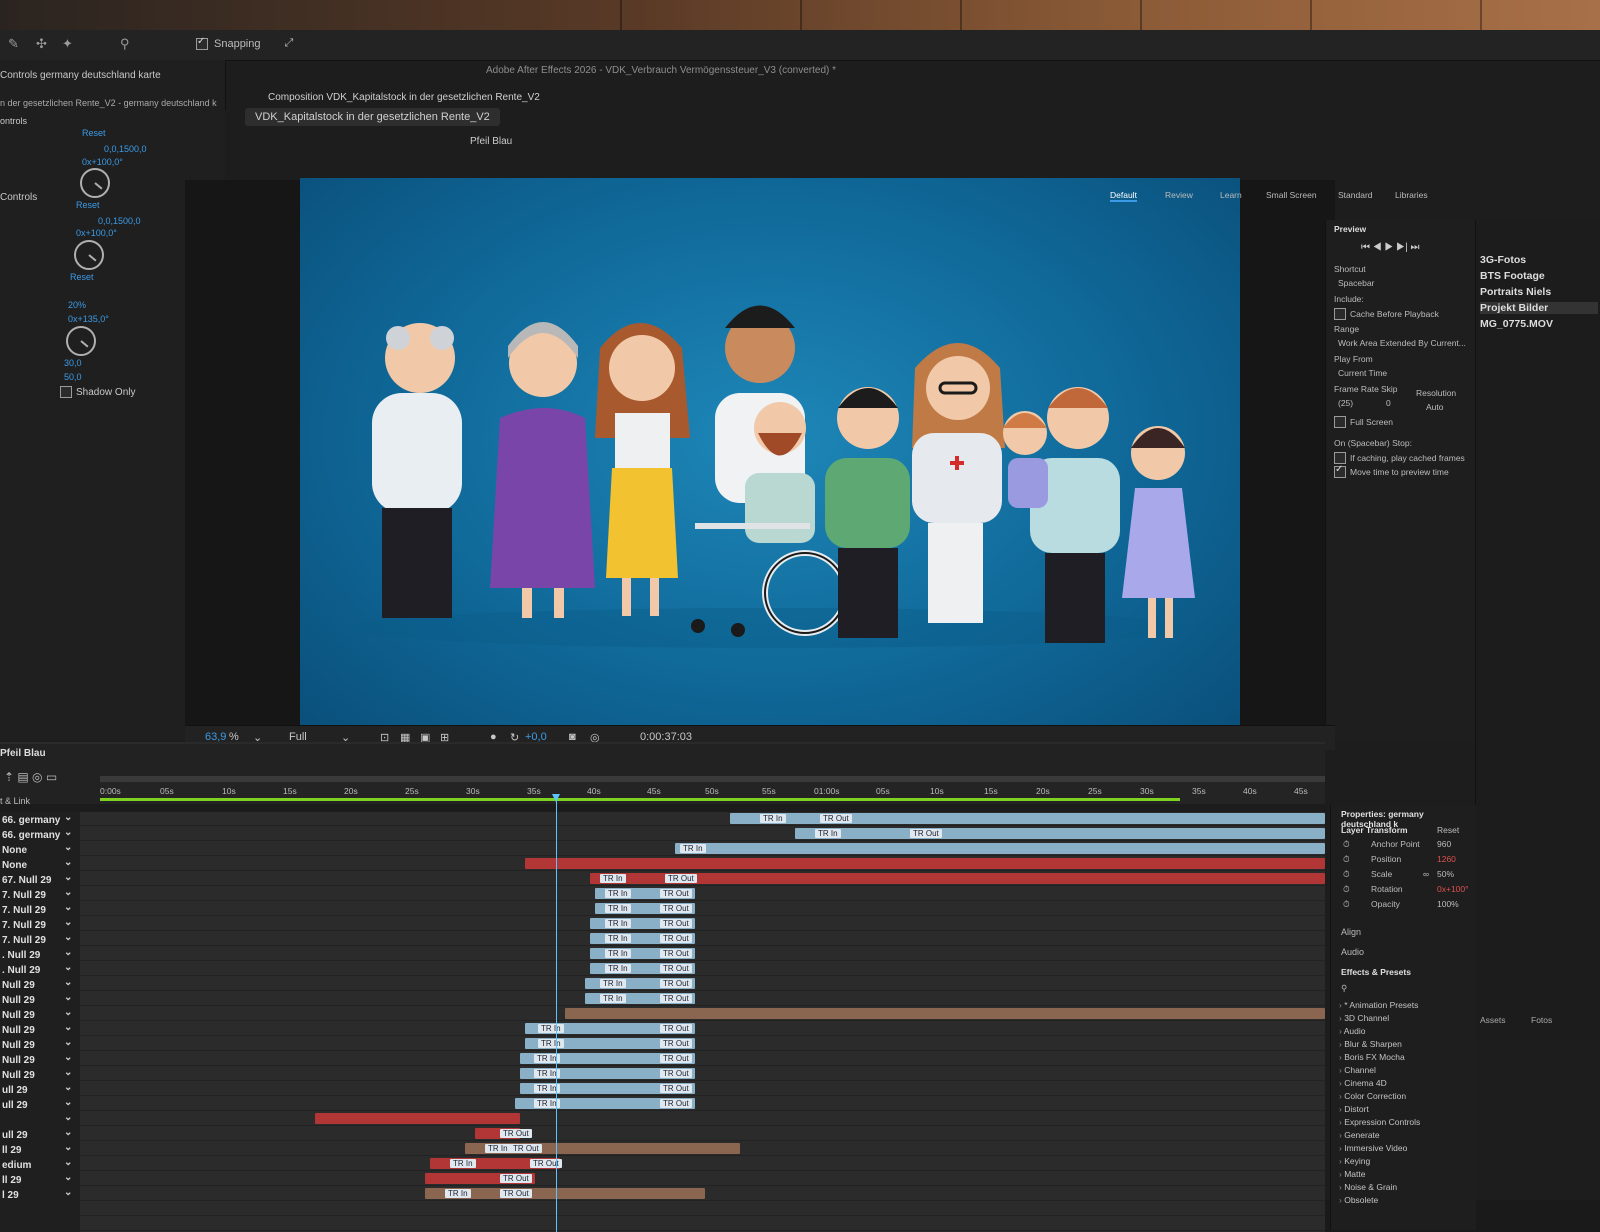 The image size is (1600, 1232). What do you see at coordinates (1516, 324) in the screenshot?
I see `project-file: MG_0775.MOV` at bounding box center [1516, 324].